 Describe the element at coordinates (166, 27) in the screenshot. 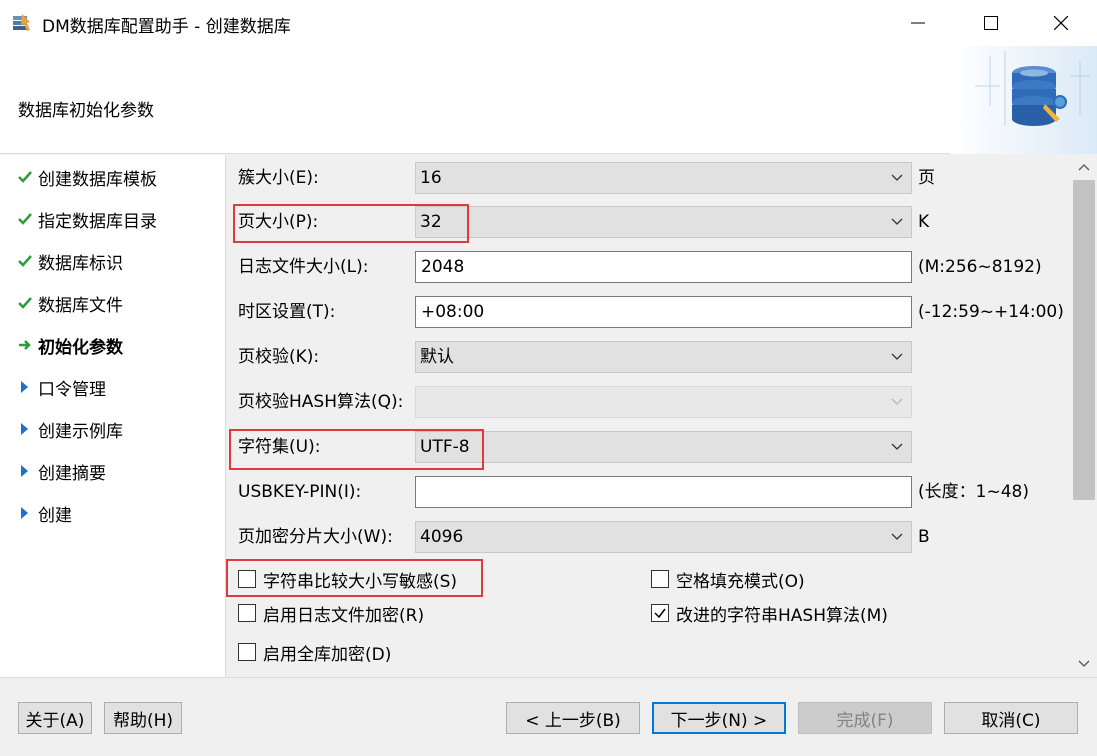

I see `window-title: DM数据库配置助手 - 创建数据库` at that location.